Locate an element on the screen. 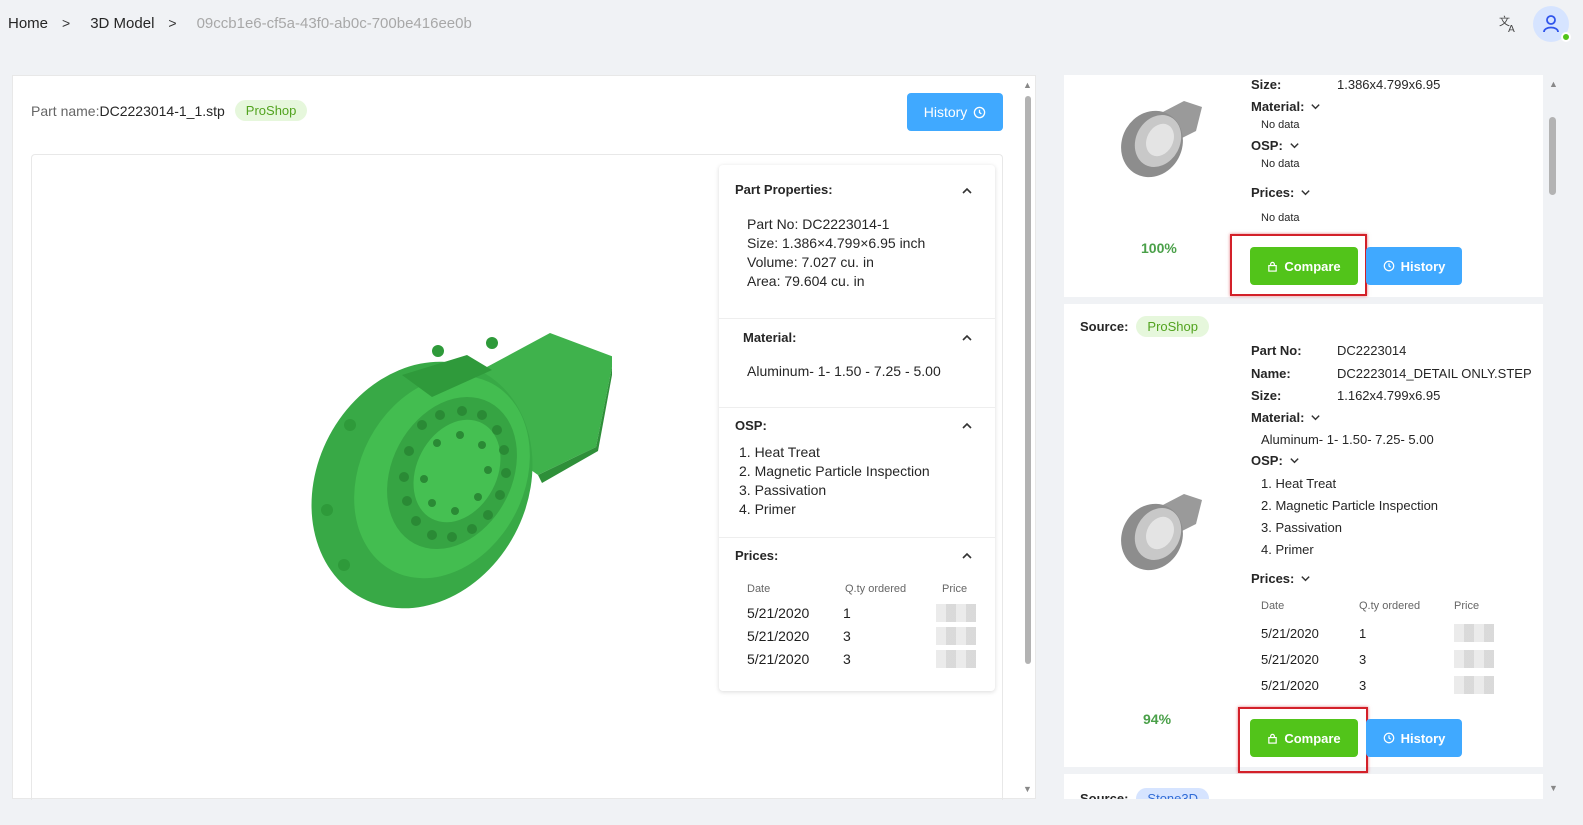 Image resolution: width=1583 pixels, height=825 pixels. history-label: History is located at coordinates (1423, 738).